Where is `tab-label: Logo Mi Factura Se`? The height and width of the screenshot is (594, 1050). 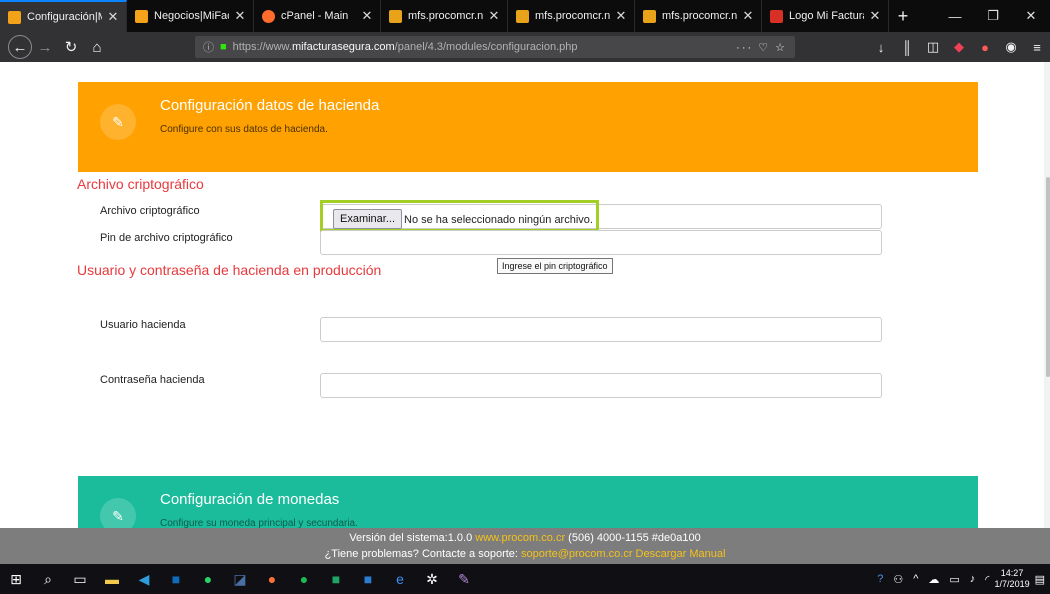 tab-label: Logo Mi Factura Se is located at coordinates (826, 16).